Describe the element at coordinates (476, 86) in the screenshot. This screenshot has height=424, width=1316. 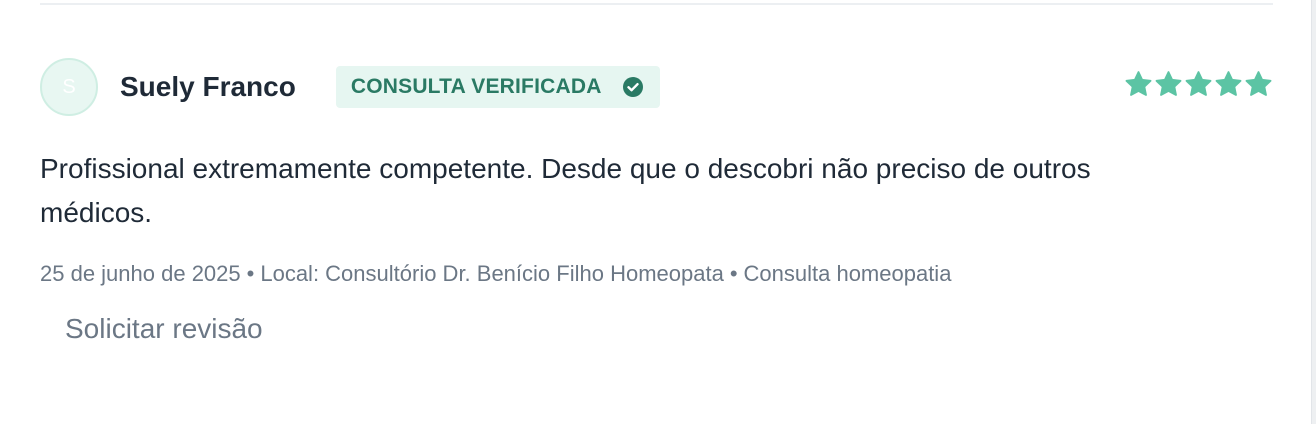
I see `verified-badge-label: CONSULTA VERIFICADA` at that location.